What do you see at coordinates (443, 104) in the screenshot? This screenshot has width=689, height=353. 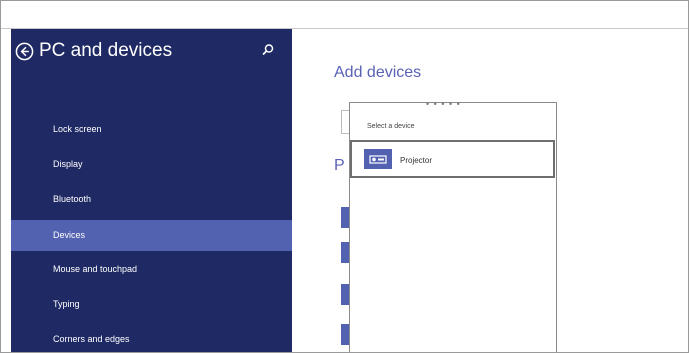 I see `loading-dots-icon: • • • • •` at bounding box center [443, 104].